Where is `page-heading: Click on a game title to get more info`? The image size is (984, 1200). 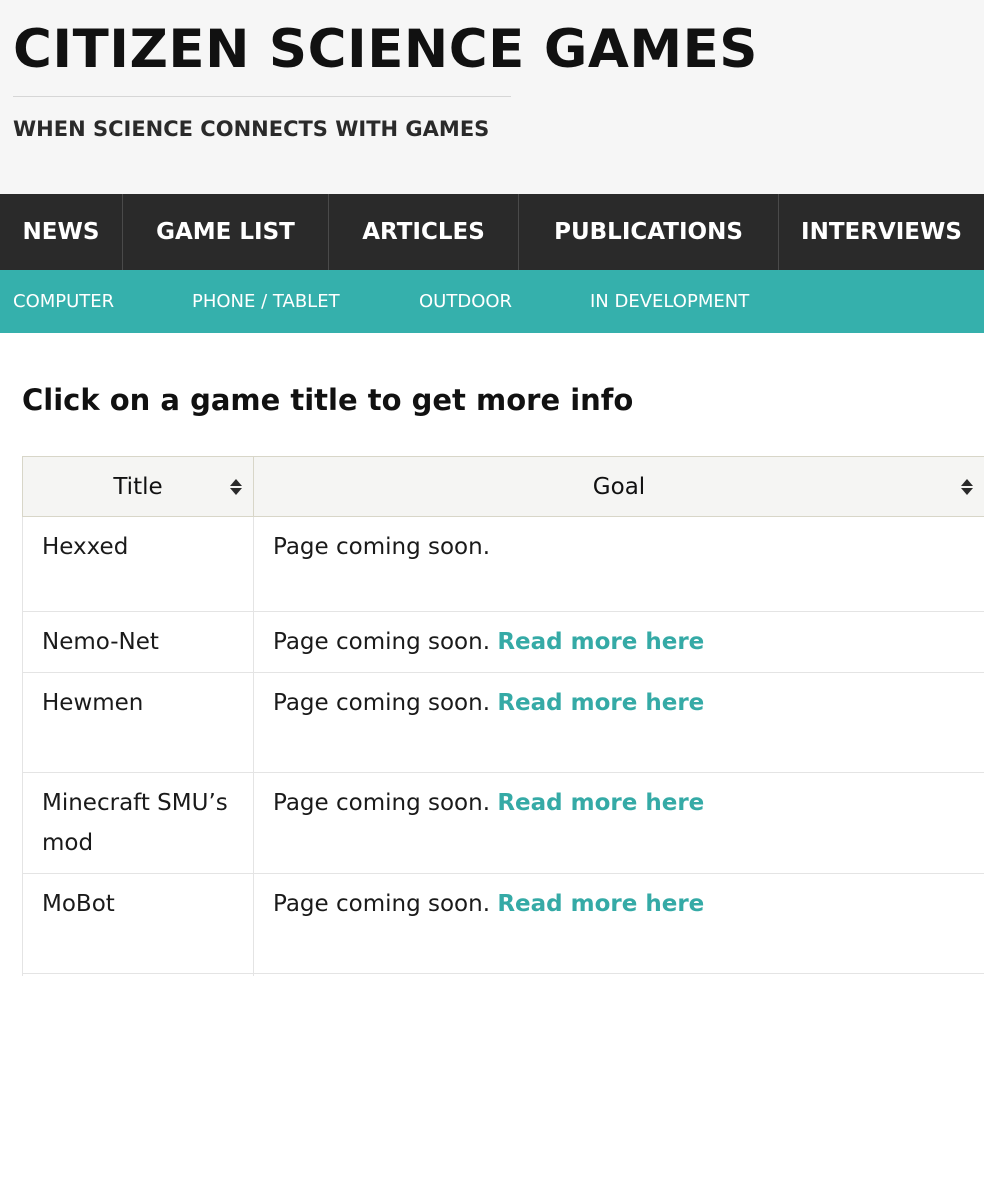 page-heading: Click on a game title to get more info is located at coordinates (328, 400).